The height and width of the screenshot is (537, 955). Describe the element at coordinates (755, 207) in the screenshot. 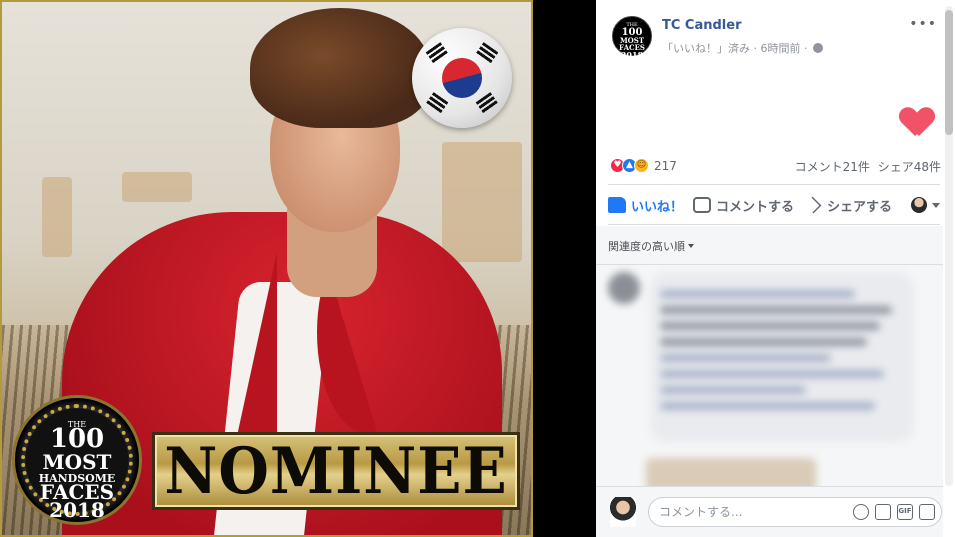

I see `comment-button-label: コメントする` at that location.